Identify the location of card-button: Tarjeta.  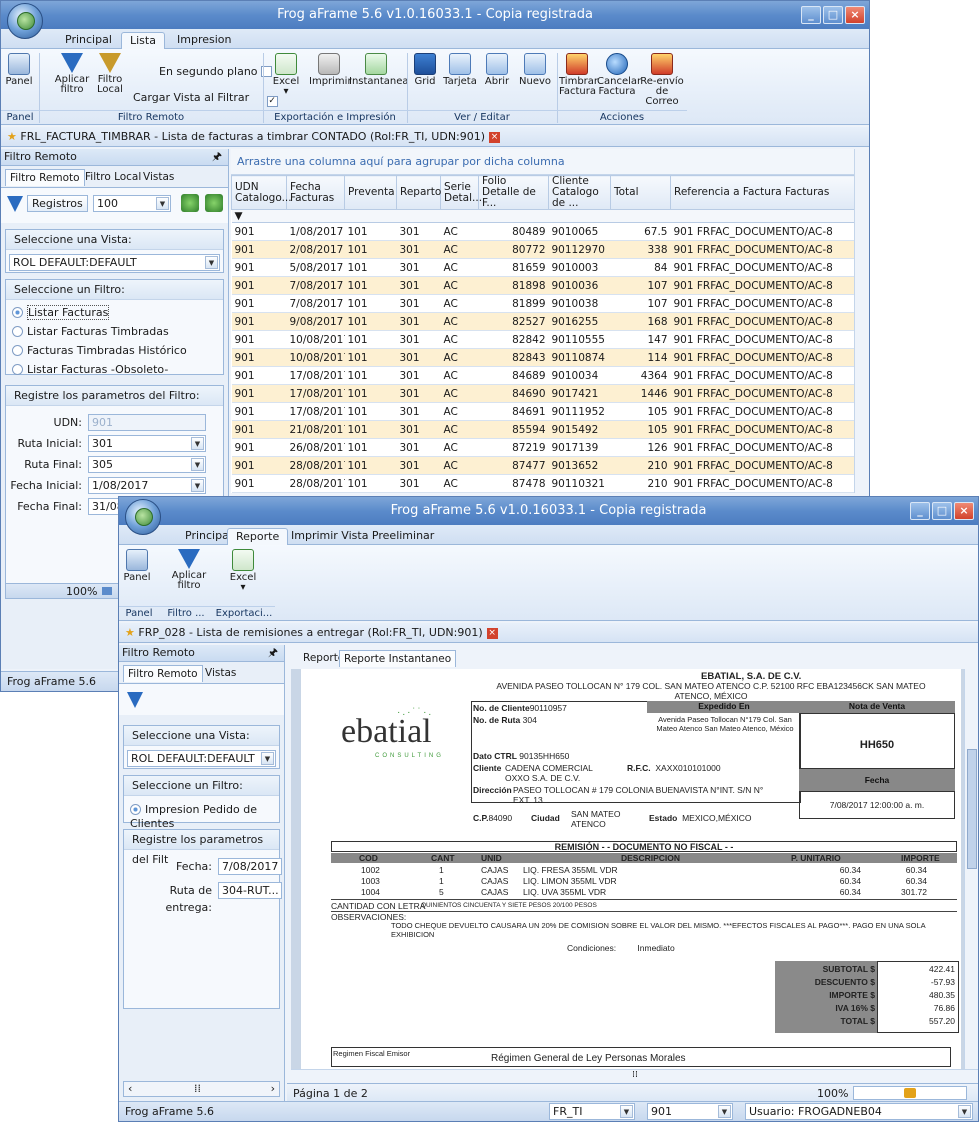
(460, 70).